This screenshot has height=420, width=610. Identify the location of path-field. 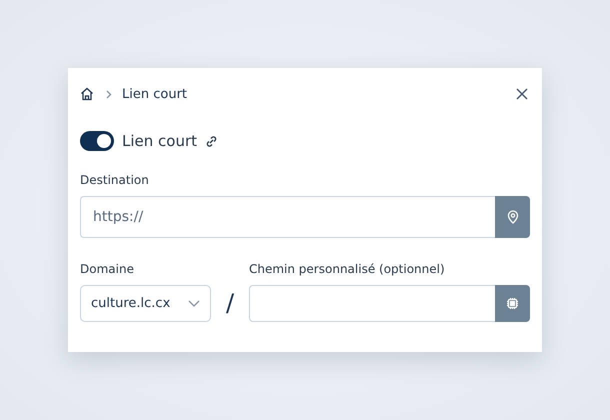
(372, 303).